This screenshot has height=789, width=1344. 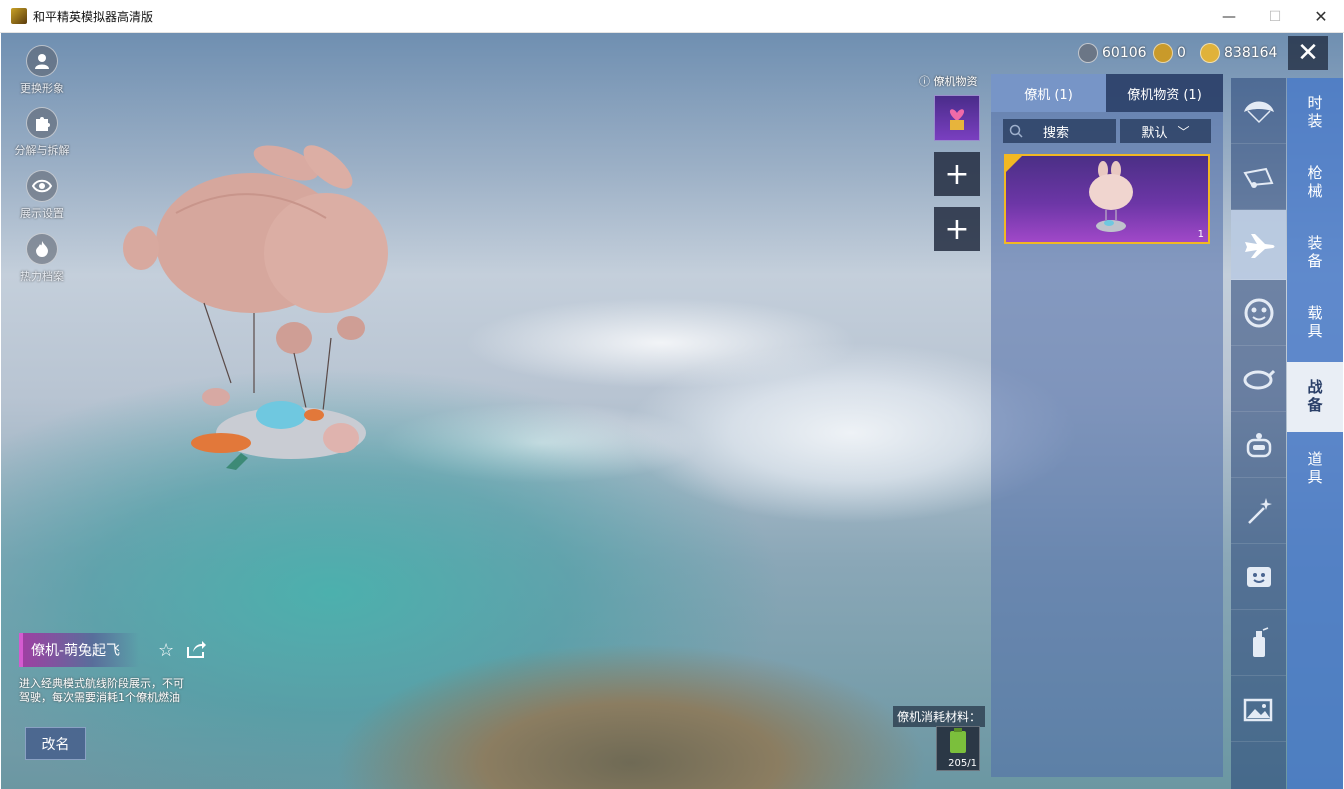 What do you see at coordinates (166, 650) in the screenshot?
I see `favorite-star-icon: ☆` at bounding box center [166, 650].